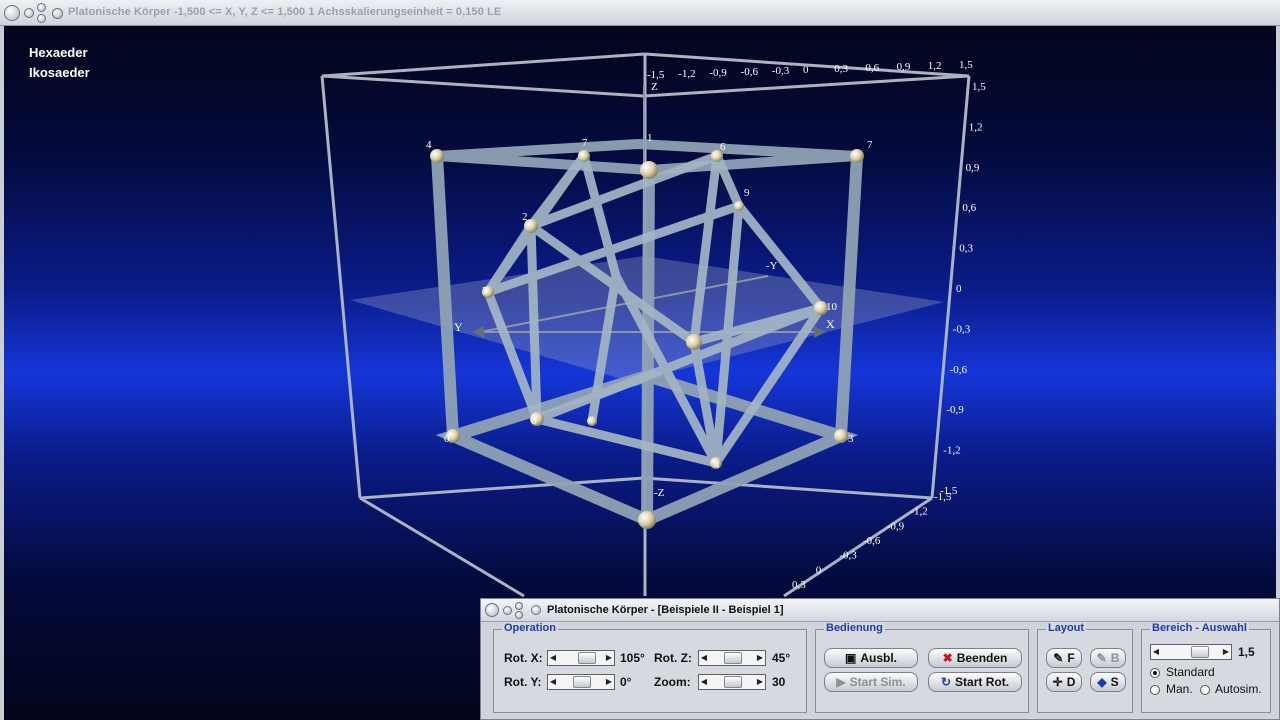 Image resolution: width=1280 pixels, height=720 pixels. What do you see at coordinates (1064, 658) in the screenshot?
I see `layout-f-button: ✎ F` at bounding box center [1064, 658].